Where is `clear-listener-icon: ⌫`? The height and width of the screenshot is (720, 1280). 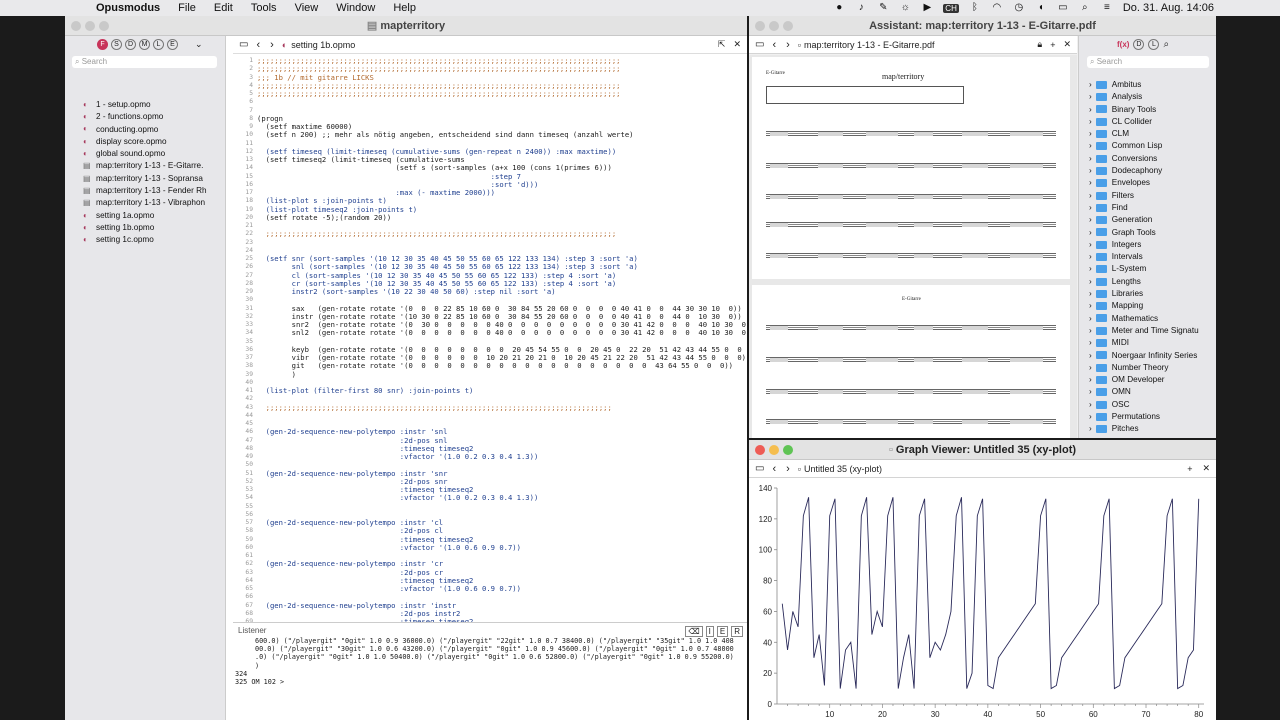
clear-listener-icon: ⌫ is located at coordinates (694, 631).